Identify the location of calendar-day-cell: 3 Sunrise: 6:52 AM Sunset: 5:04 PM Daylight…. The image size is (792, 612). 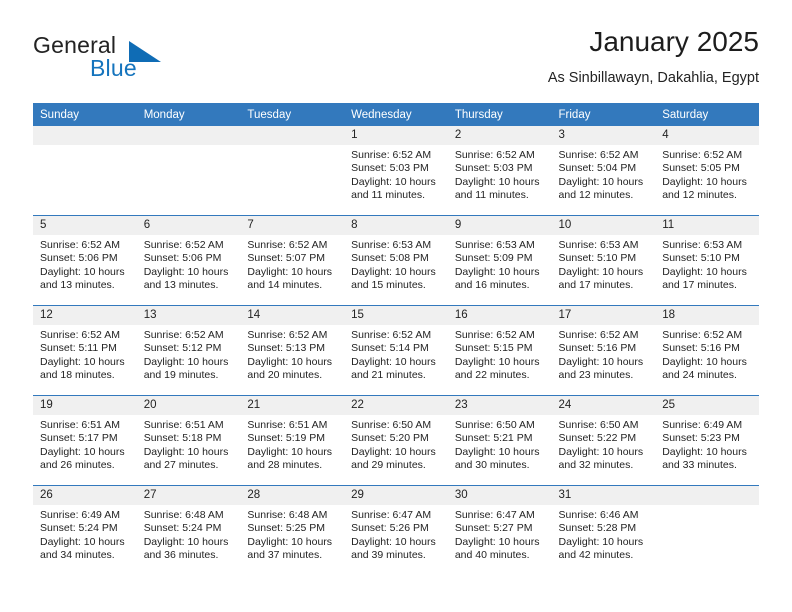
(603, 171).